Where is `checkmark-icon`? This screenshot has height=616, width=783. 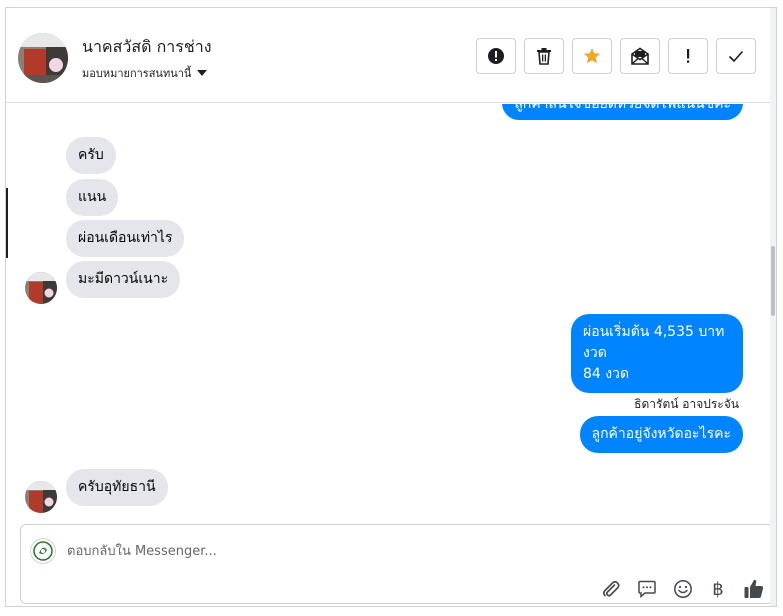 checkmark-icon is located at coordinates (736, 56).